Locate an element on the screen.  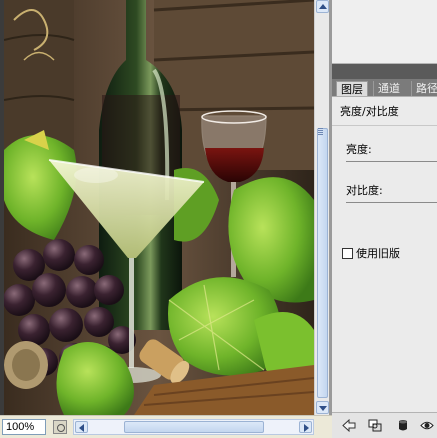
horizontal-scroll-thumb is located at coordinates (194, 427).